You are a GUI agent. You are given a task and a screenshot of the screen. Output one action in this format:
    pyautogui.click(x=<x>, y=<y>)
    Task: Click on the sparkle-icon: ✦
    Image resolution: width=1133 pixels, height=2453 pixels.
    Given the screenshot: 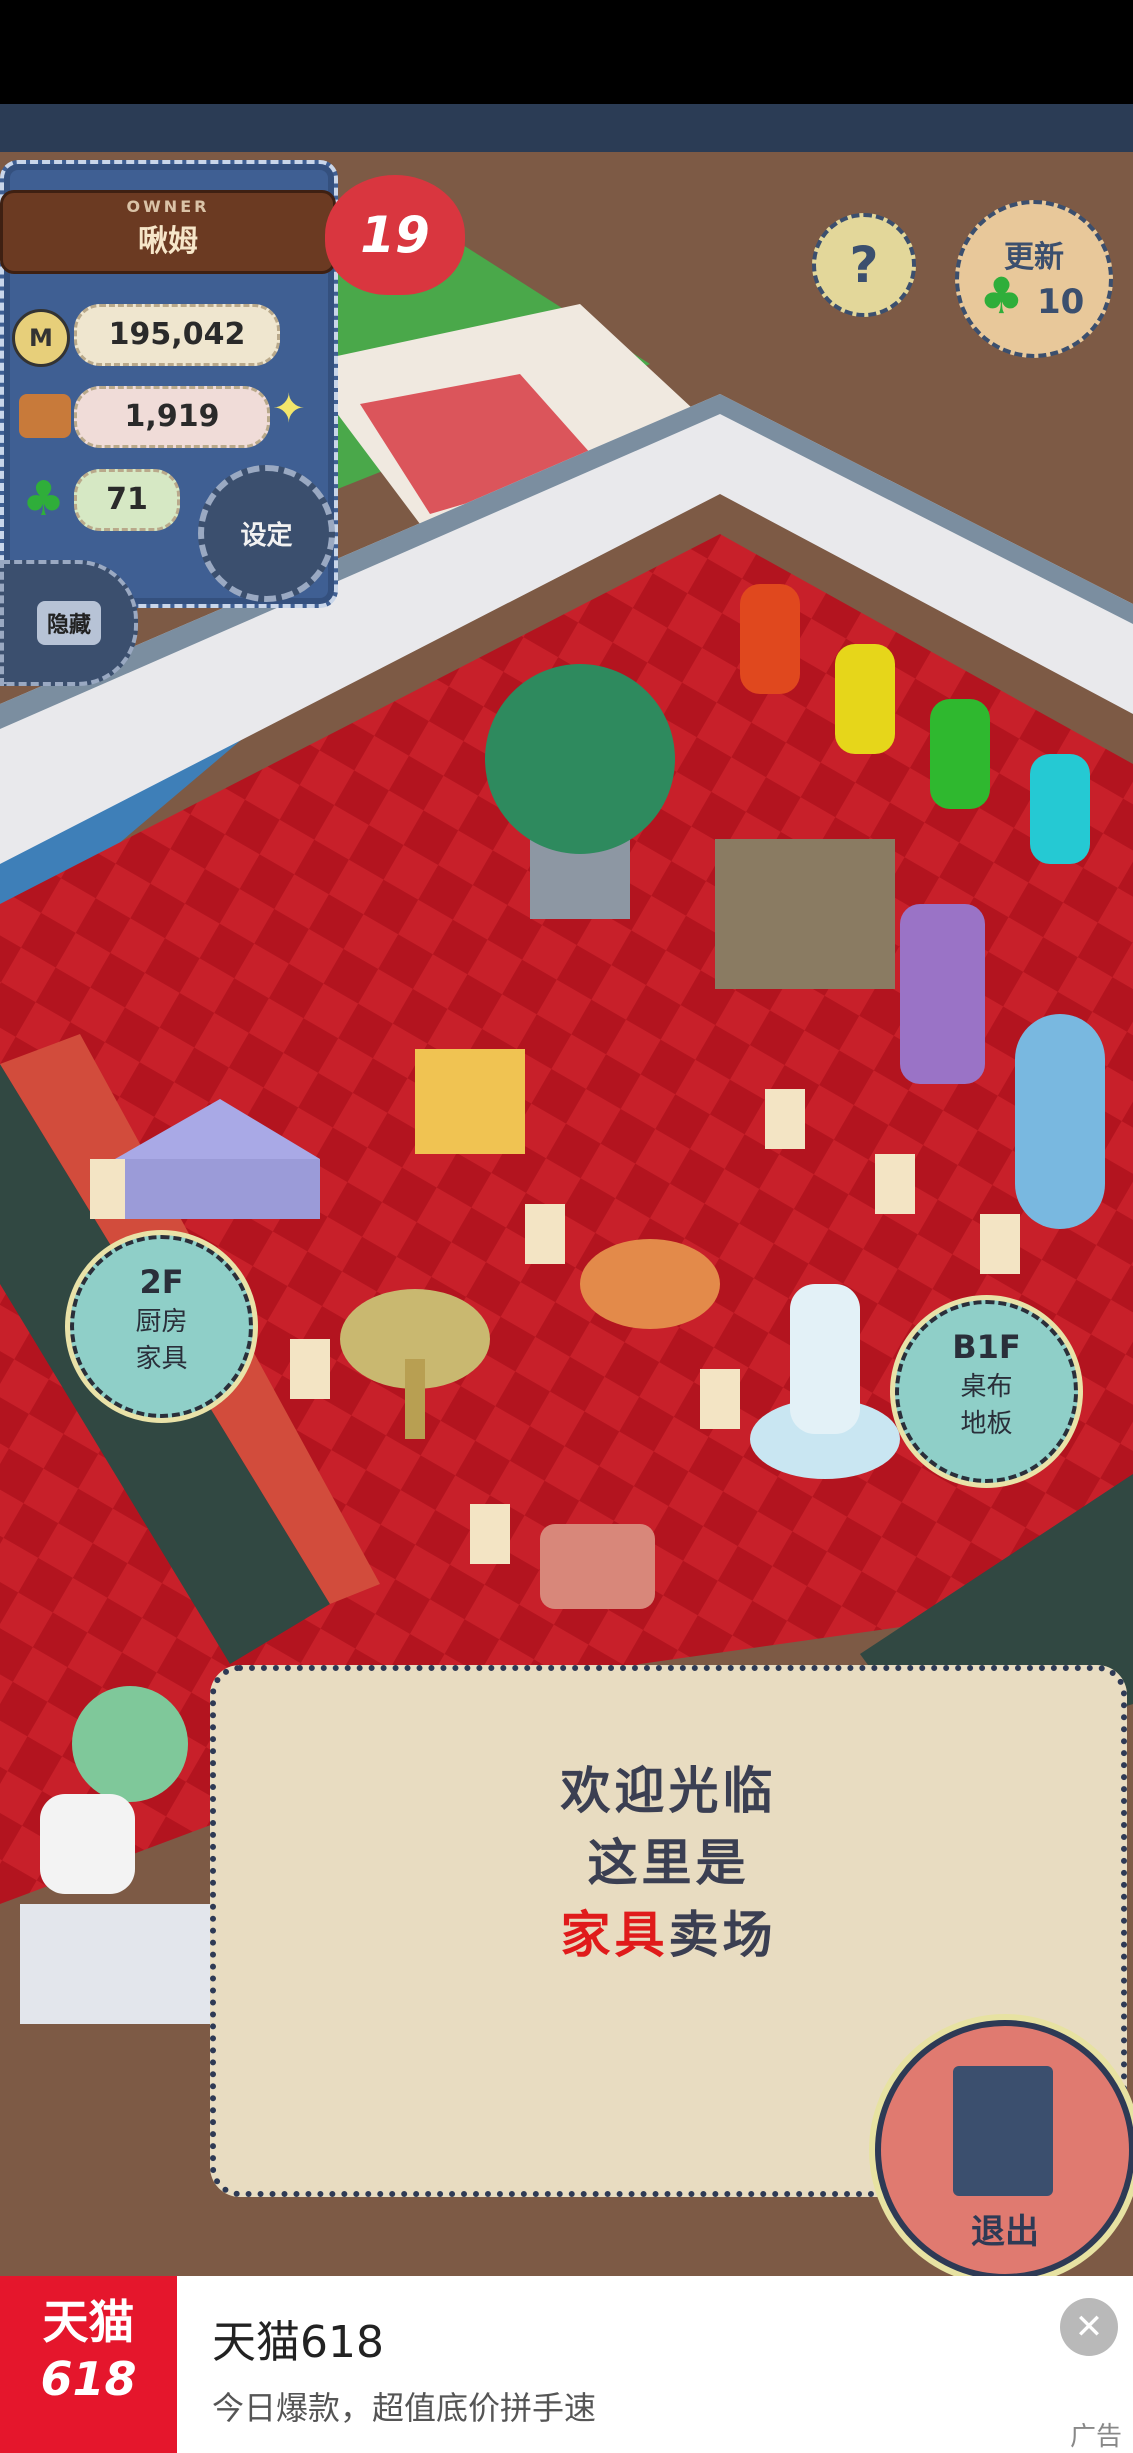 What is the action you would take?
    pyautogui.click(x=289, y=409)
    